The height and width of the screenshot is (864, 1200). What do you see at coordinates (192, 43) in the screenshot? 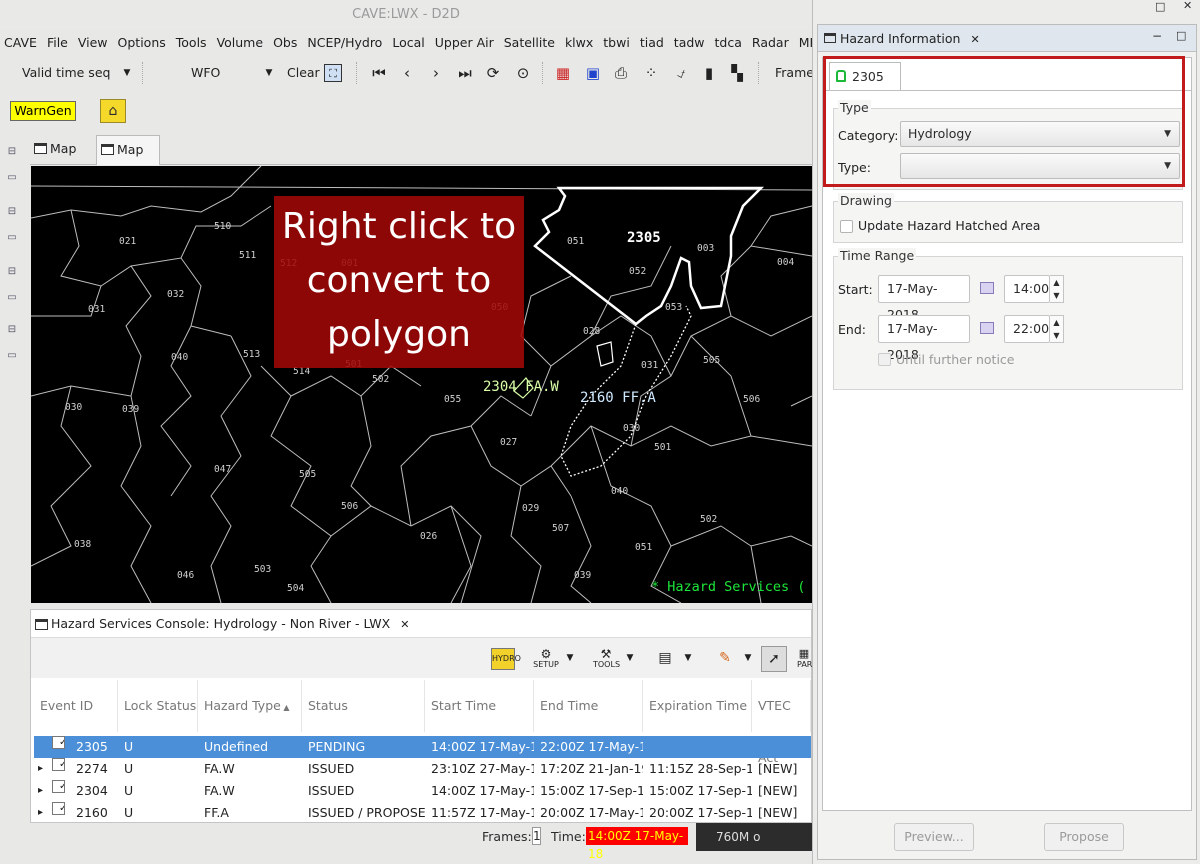
I see `menu-item: Tools` at bounding box center [192, 43].